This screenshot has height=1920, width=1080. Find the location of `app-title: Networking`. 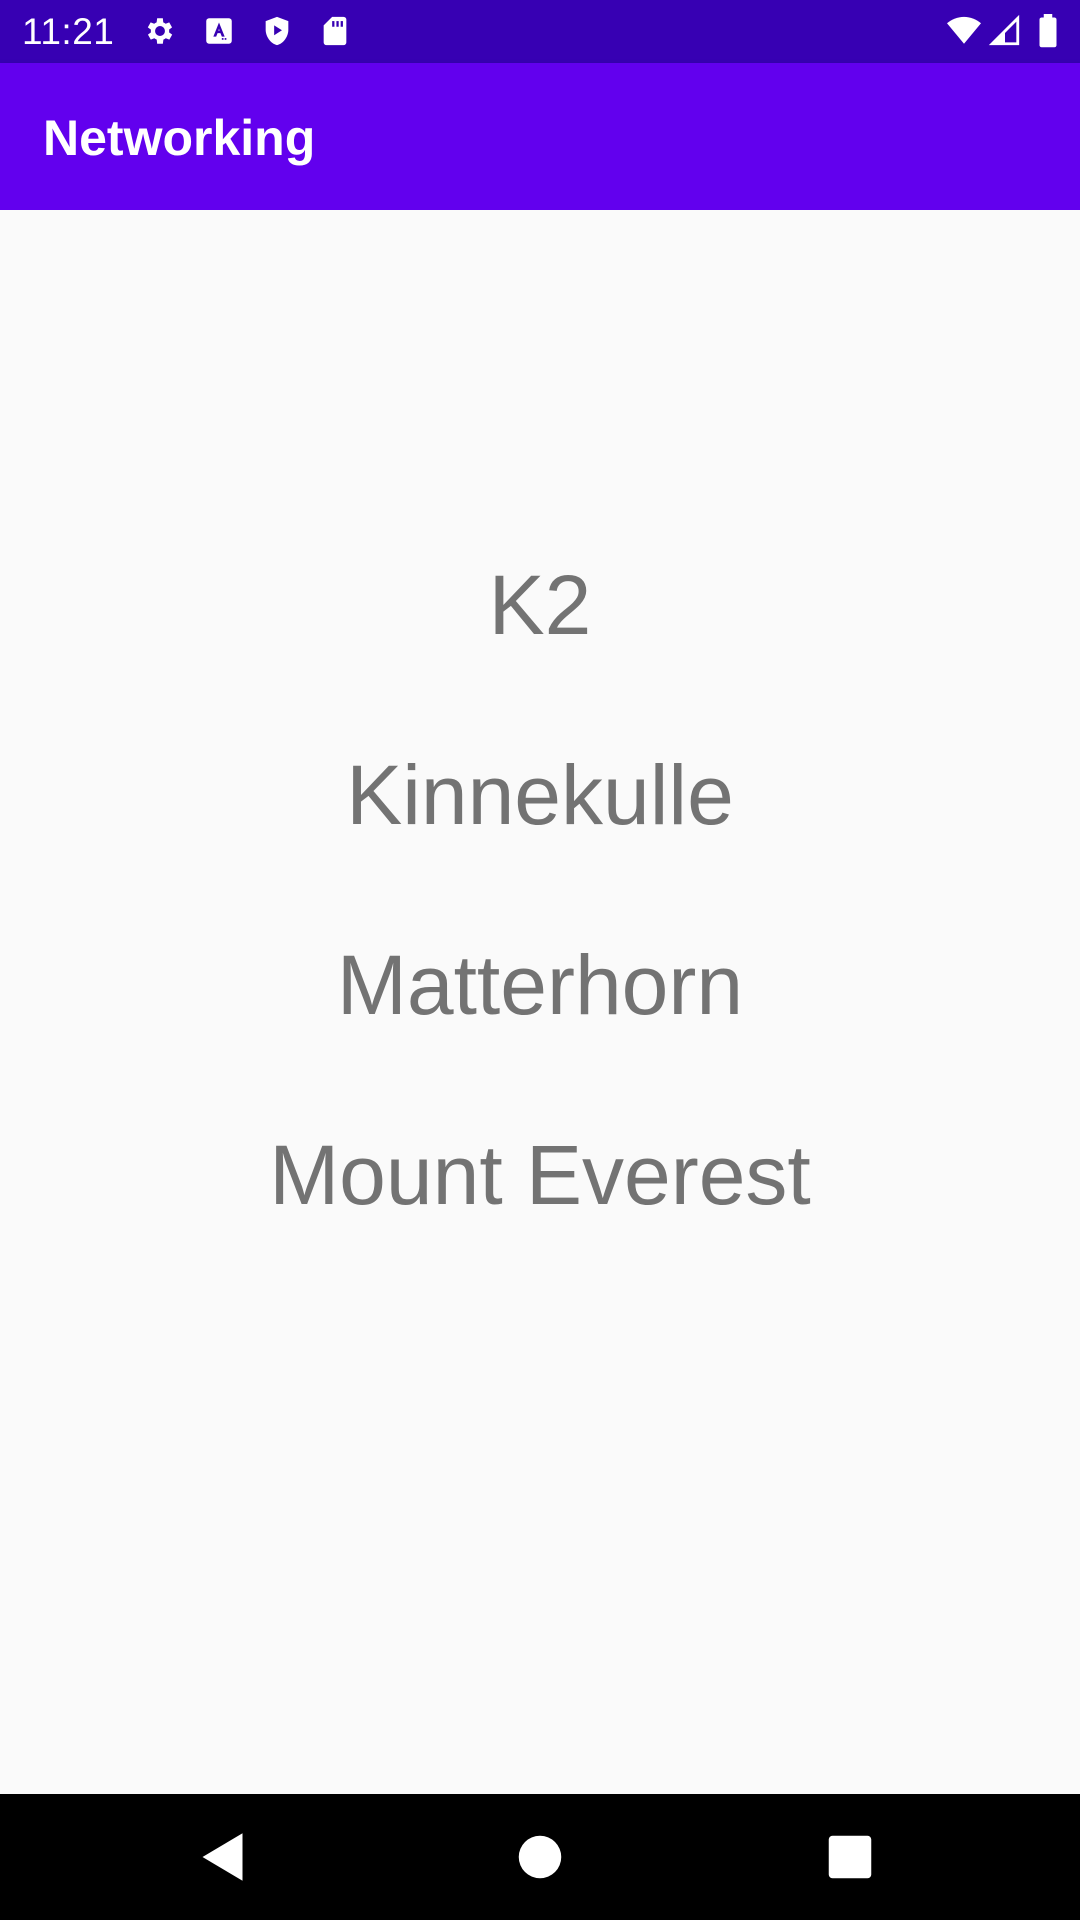

app-title: Networking is located at coordinates (179, 138).